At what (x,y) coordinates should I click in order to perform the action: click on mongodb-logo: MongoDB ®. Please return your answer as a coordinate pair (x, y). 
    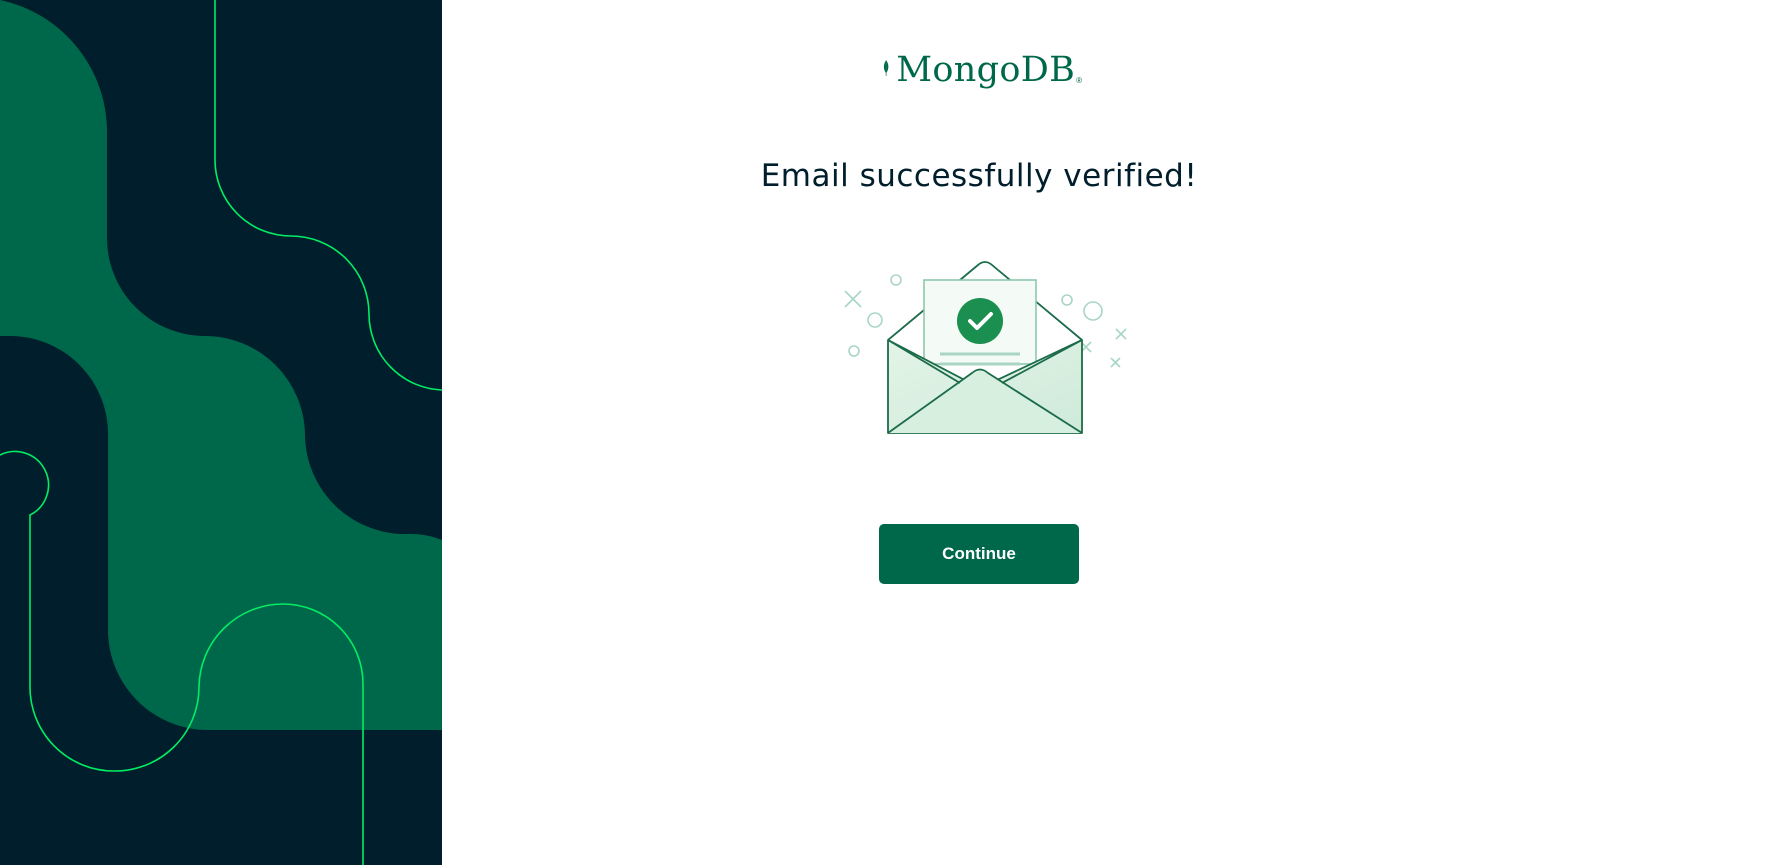
    Looking at the image, I should click on (982, 68).